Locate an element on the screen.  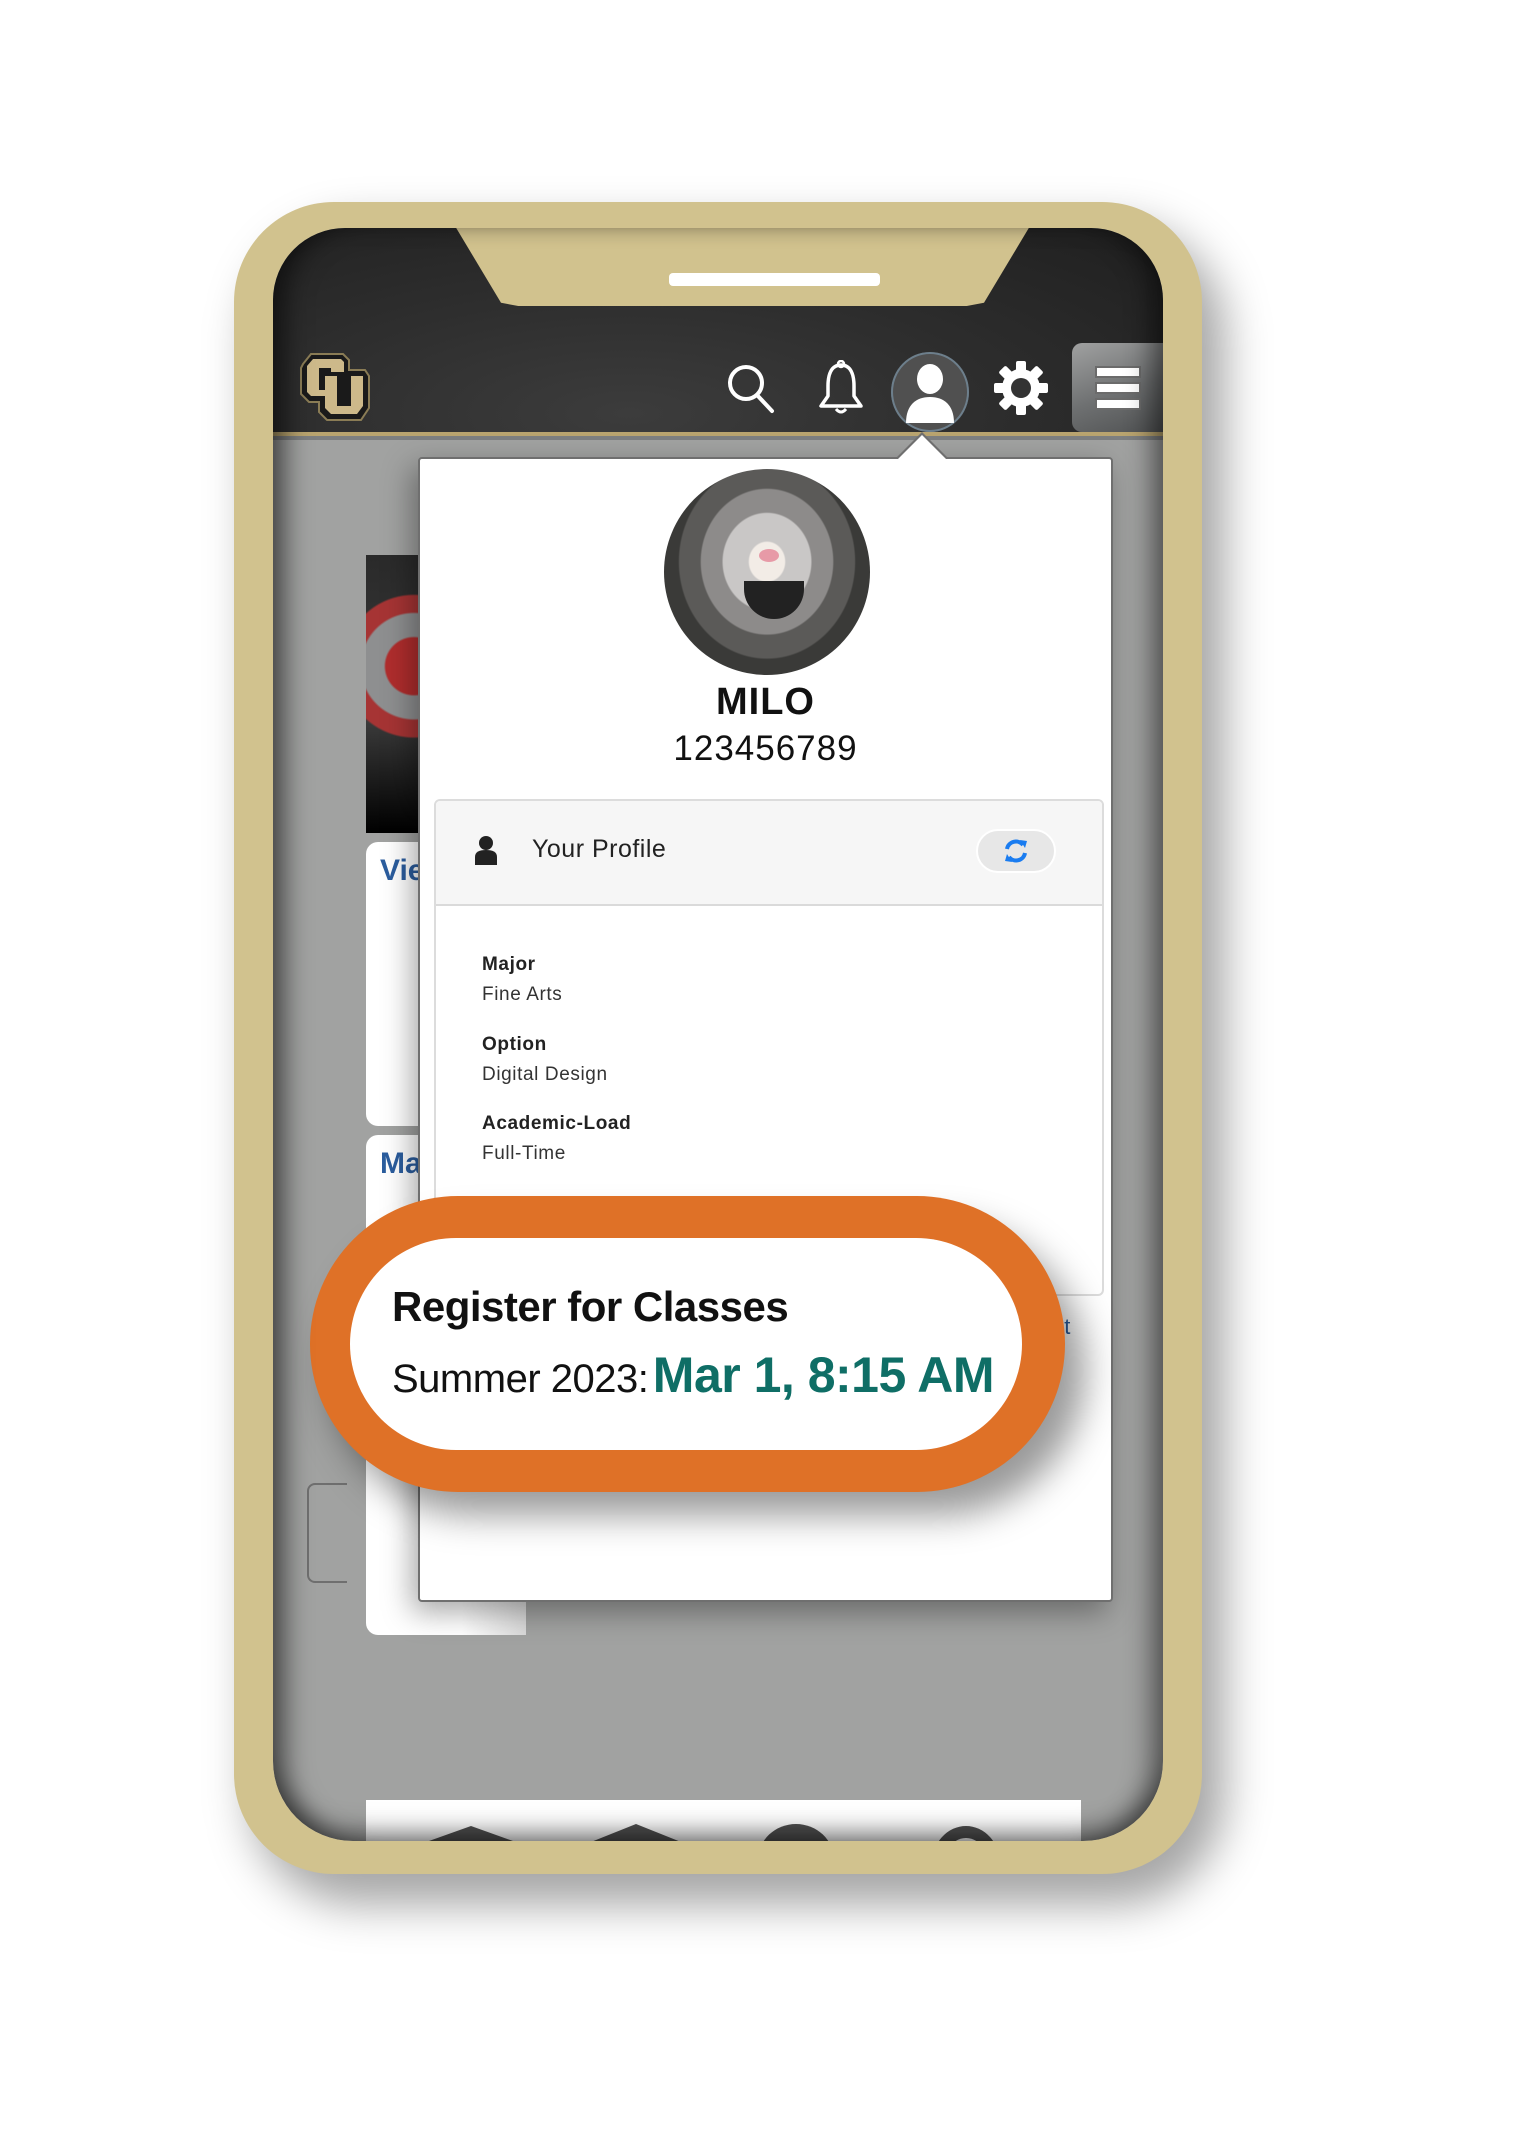
refresh-button is located at coordinates (1016, 851).